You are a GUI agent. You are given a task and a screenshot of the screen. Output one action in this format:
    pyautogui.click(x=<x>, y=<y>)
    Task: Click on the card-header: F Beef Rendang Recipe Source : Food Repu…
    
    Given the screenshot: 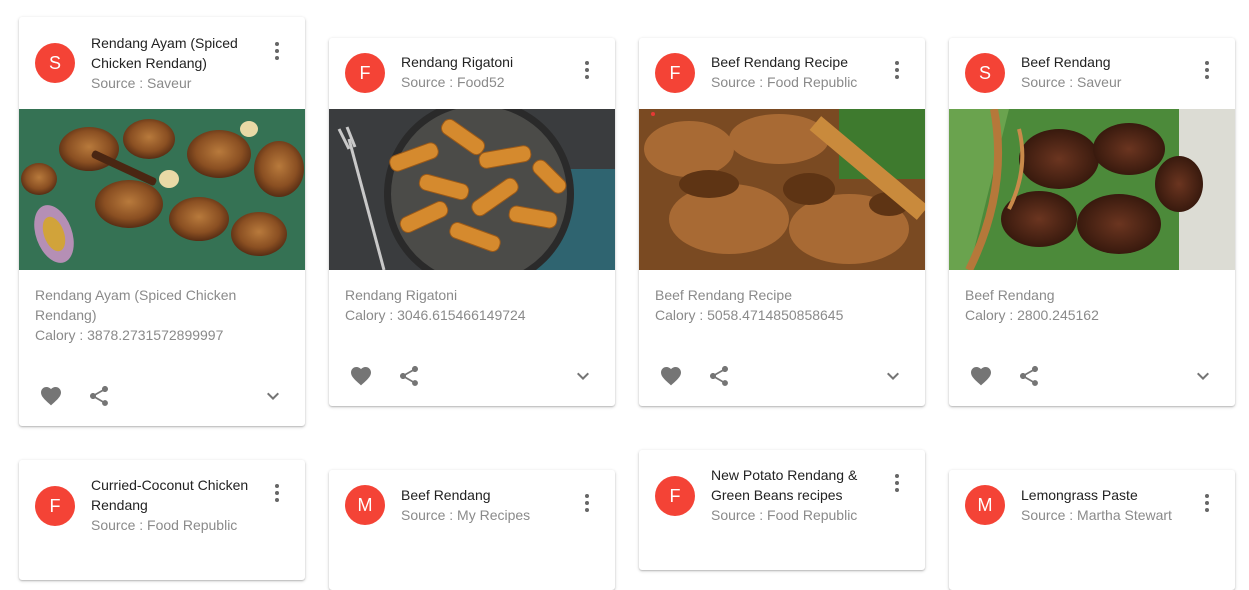 What is the action you would take?
    pyautogui.click(x=782, y=73)
    